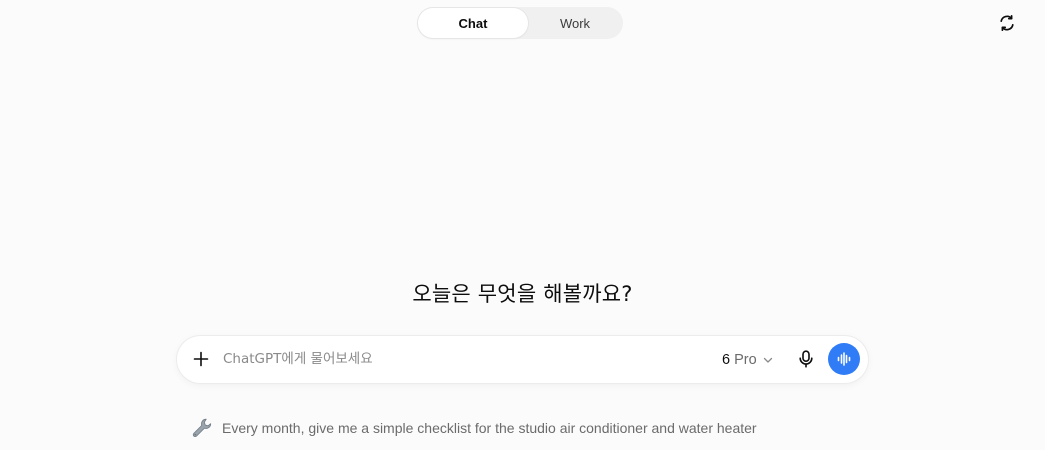 Image resolution: width=1045 pixels, height=450 pixels. I want to click on tab-work: Work, so click(575, 23).